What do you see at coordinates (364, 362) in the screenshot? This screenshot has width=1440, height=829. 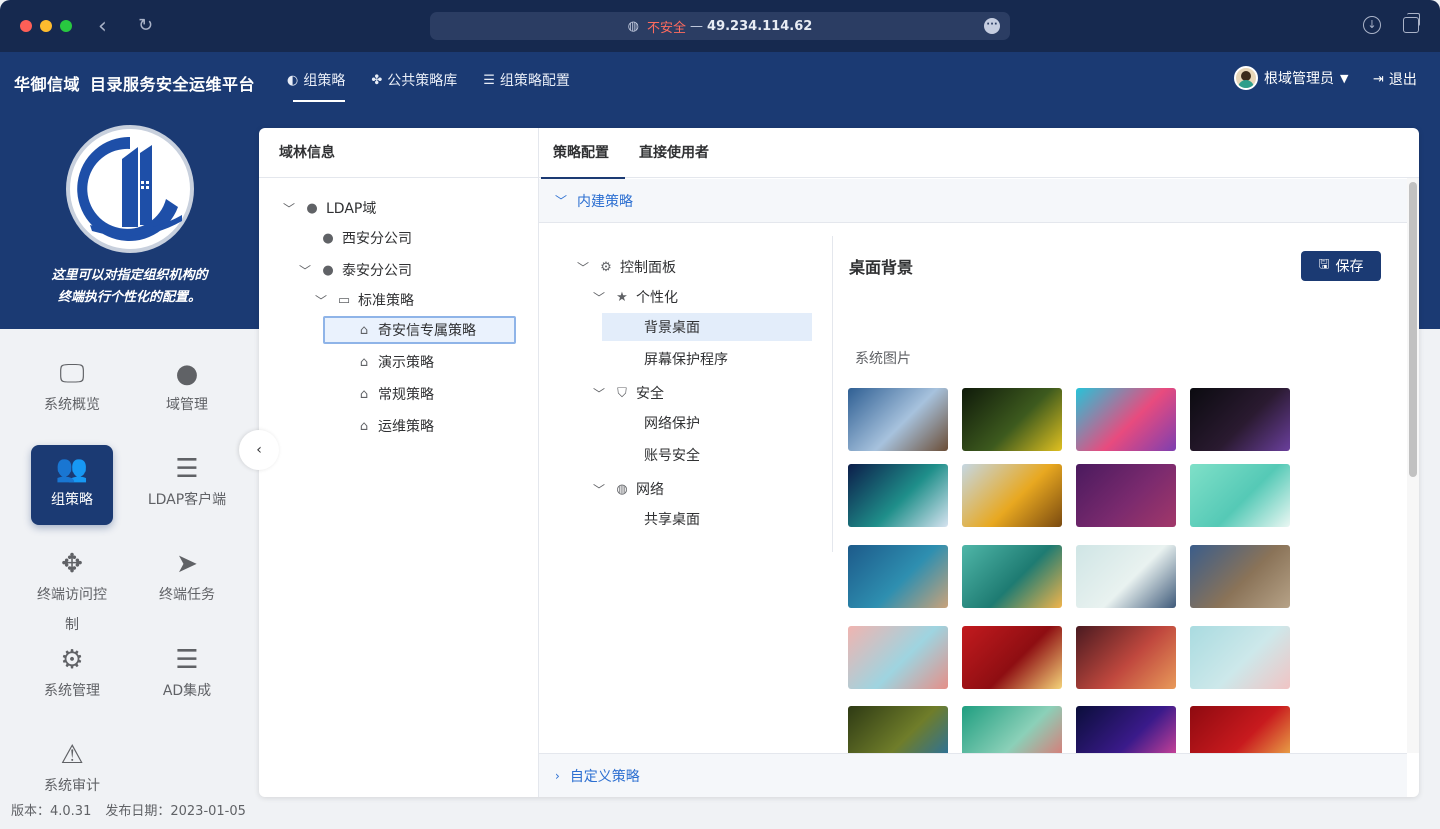 I see `tag-icon: ⌂` at bounding box center [364, 362].